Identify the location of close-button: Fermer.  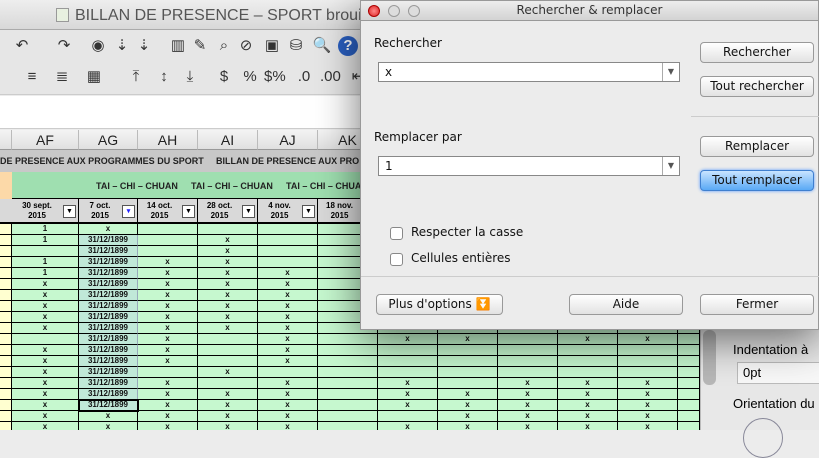
(757, 304).